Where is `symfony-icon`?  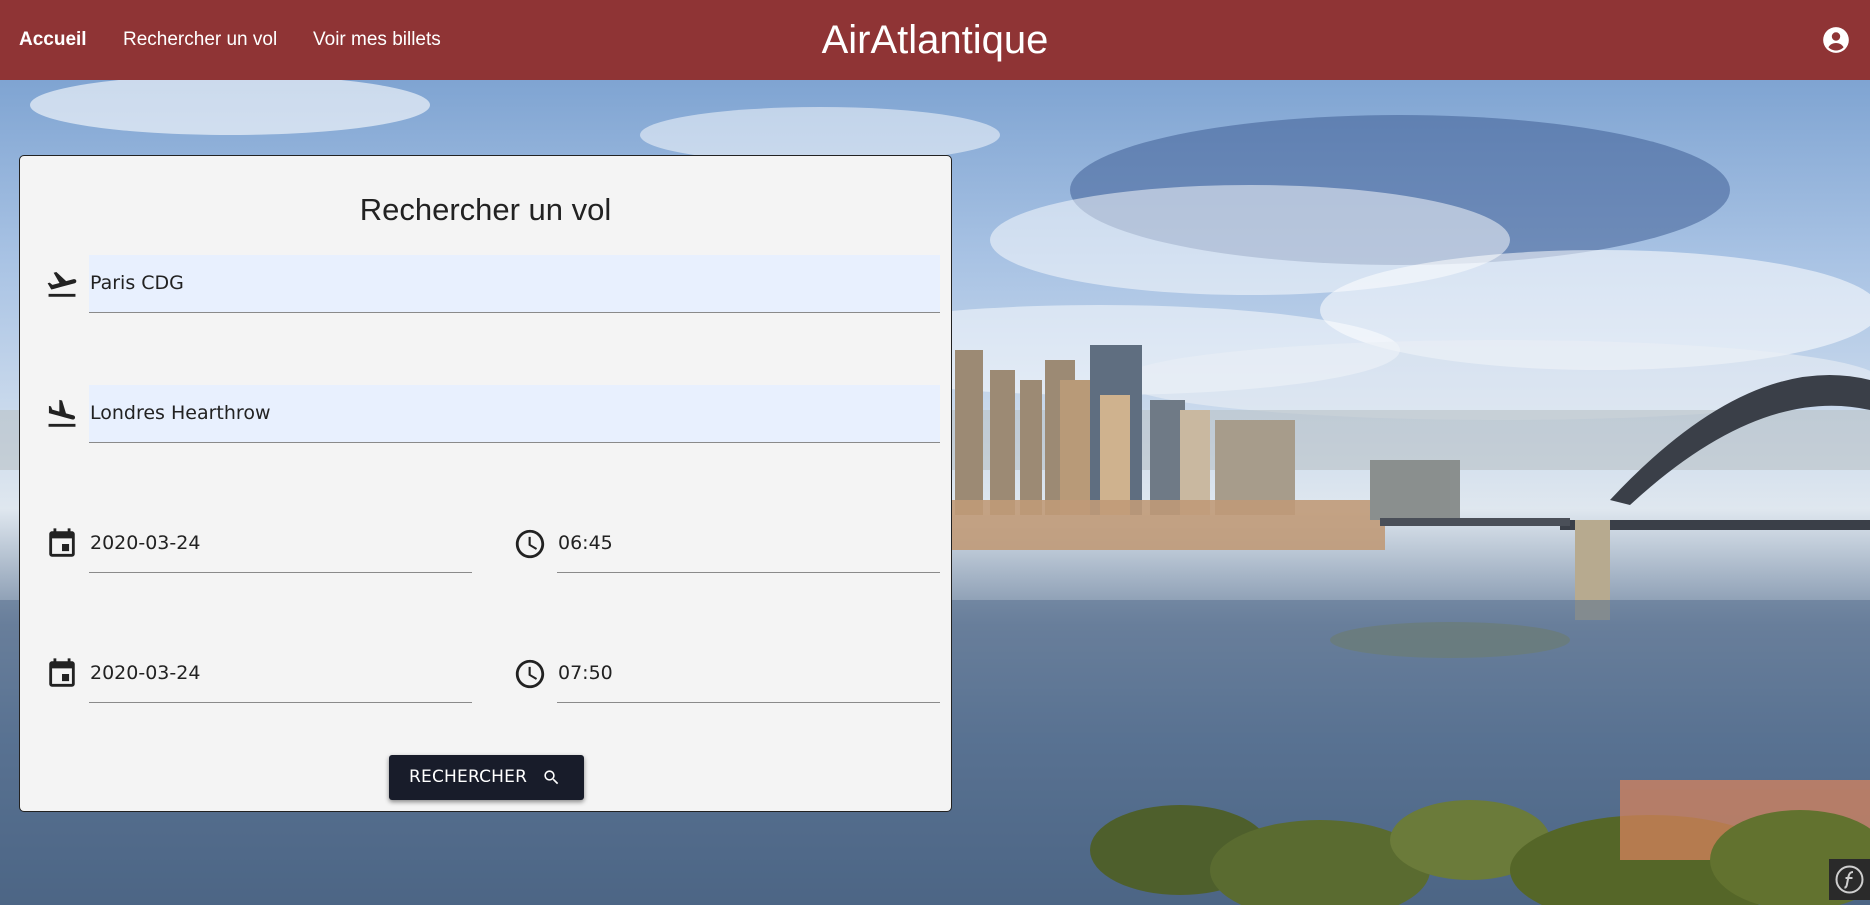 symfony-icon is located at coordinates (1849, 879).